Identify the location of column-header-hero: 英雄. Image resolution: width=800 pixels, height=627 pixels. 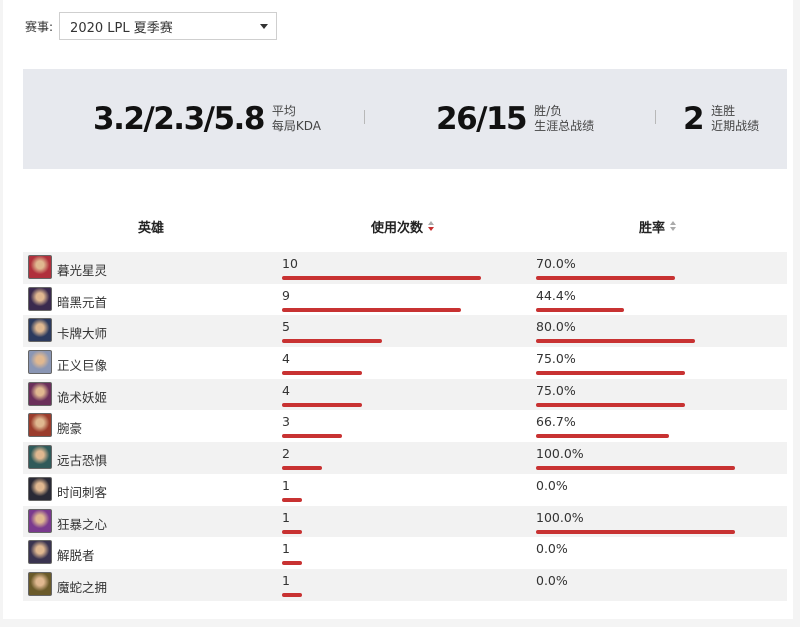
(151, 228).